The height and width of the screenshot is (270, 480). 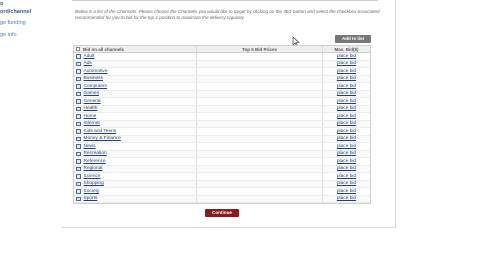 I want to click on channel-cell: News, so click(x=135, y=146).